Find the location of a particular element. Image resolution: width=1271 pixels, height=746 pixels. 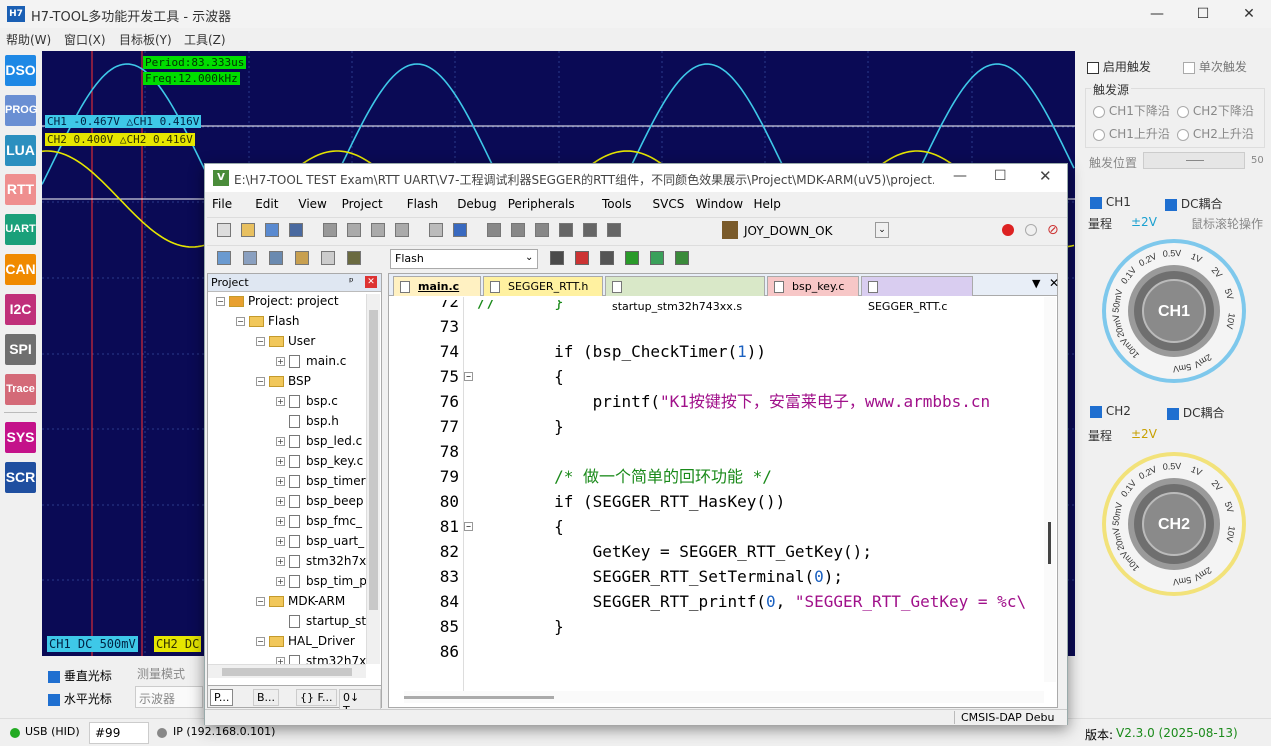

minimize-button: — is located at coordinates (1157, 14).